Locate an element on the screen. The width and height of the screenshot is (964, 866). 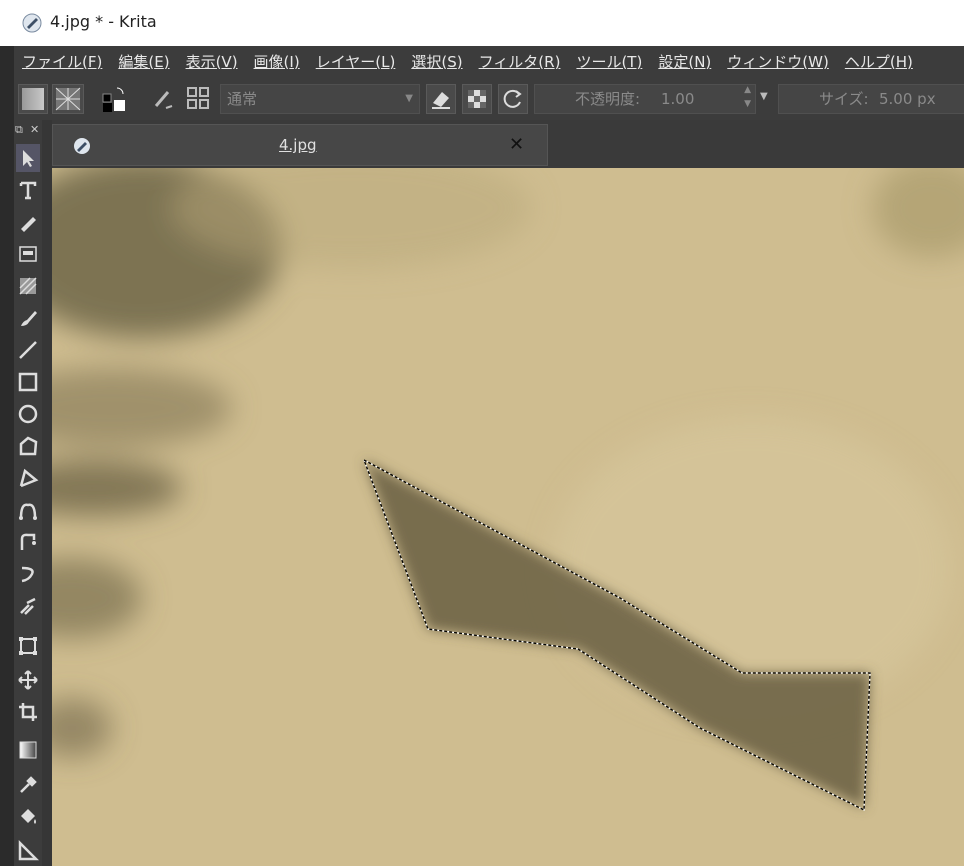
polyline-tool is located at coordinates (28, 478).